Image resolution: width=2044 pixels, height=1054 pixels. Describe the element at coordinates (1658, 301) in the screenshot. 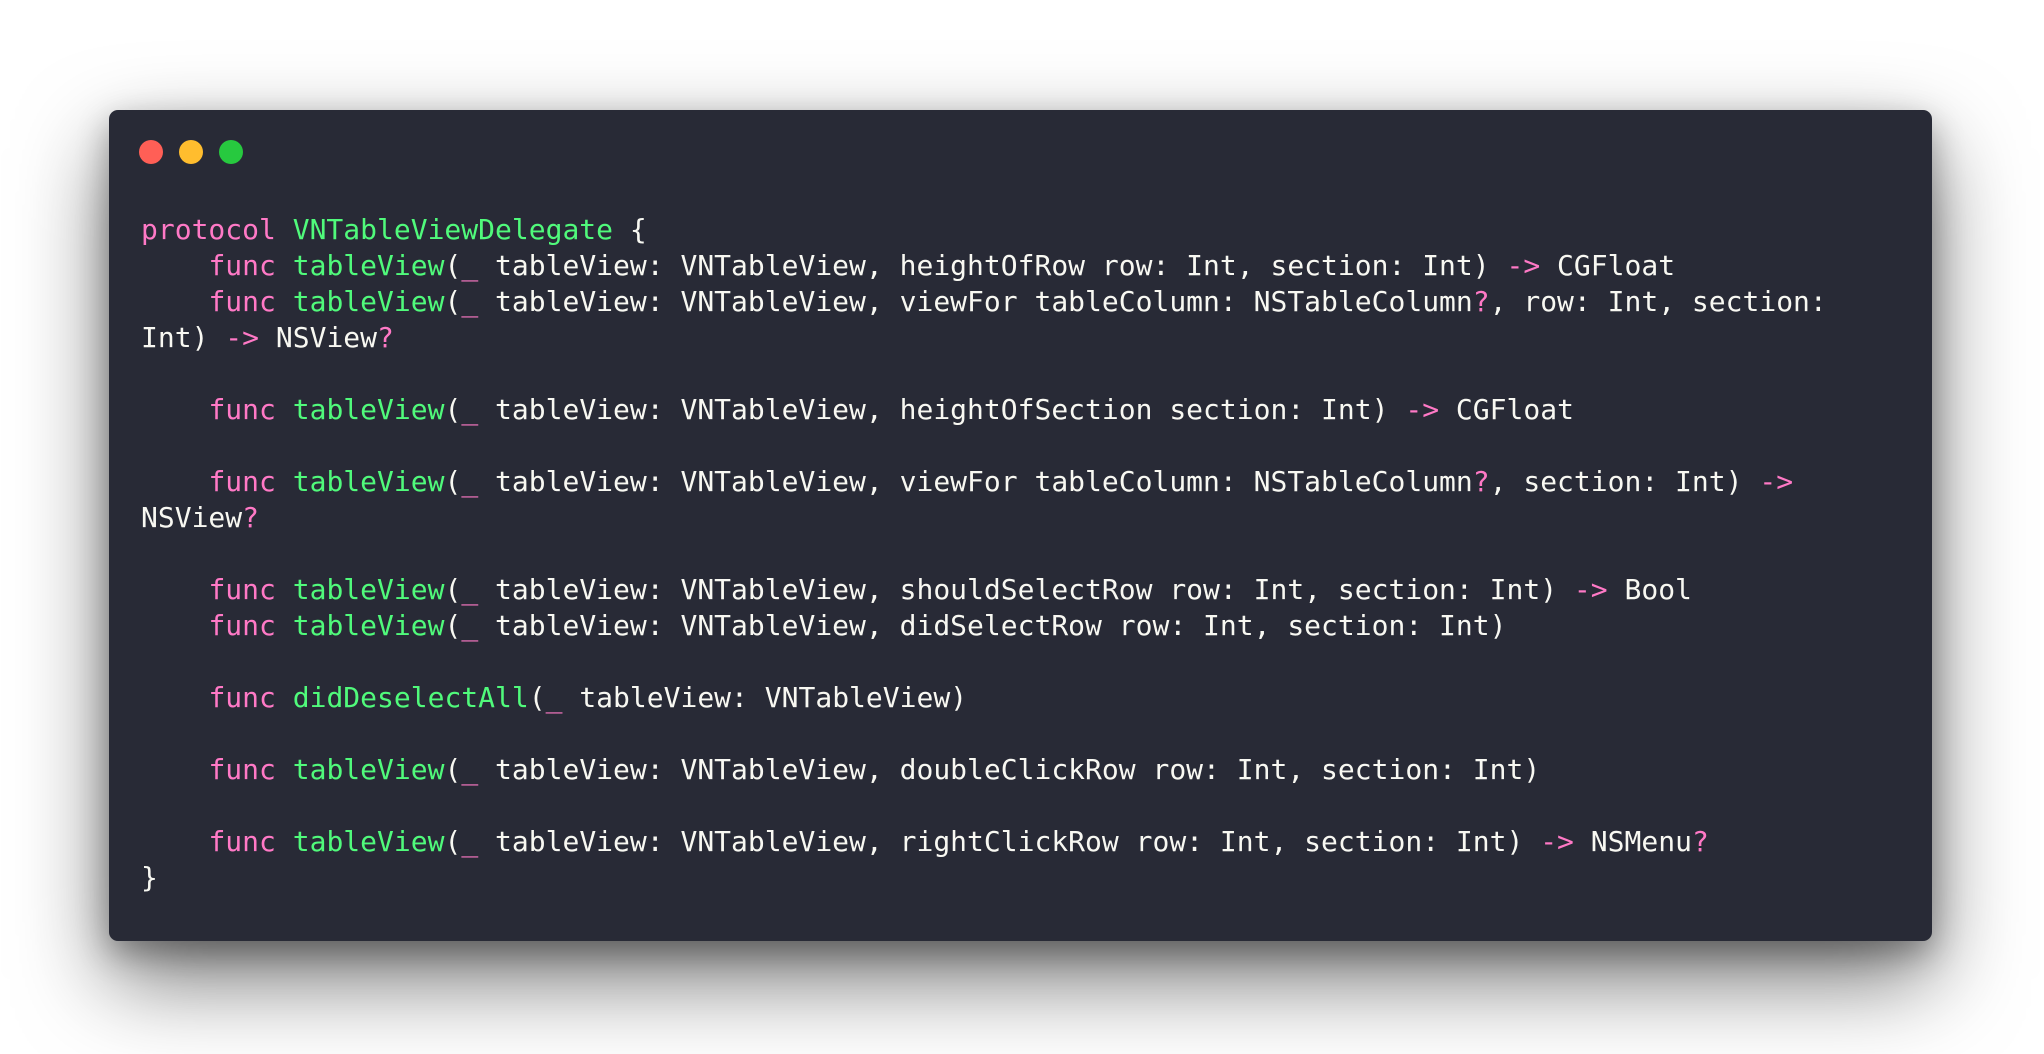

I see `code-text: , row: Int, section:` at that location.